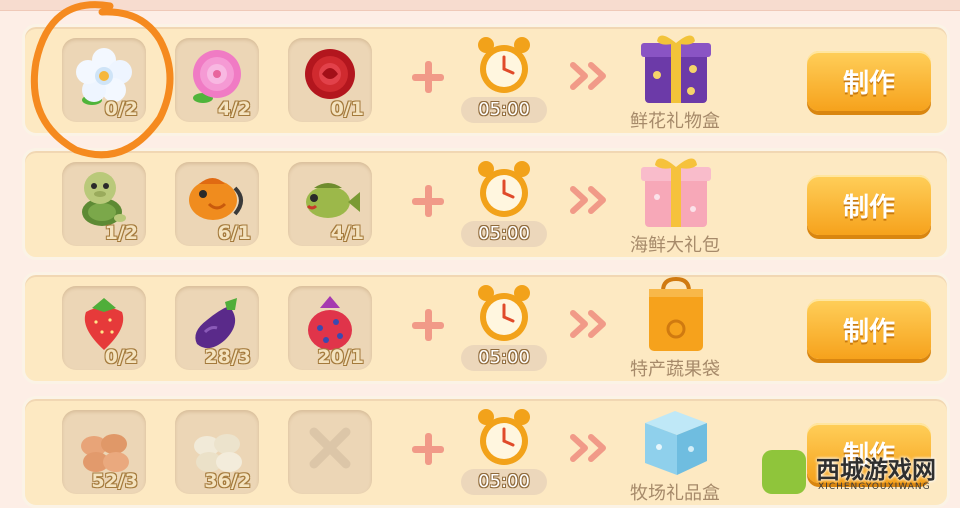 This screenshot has height=508, width=960. I want to click on ingredient-slot: 4/2, so click(217, 80).